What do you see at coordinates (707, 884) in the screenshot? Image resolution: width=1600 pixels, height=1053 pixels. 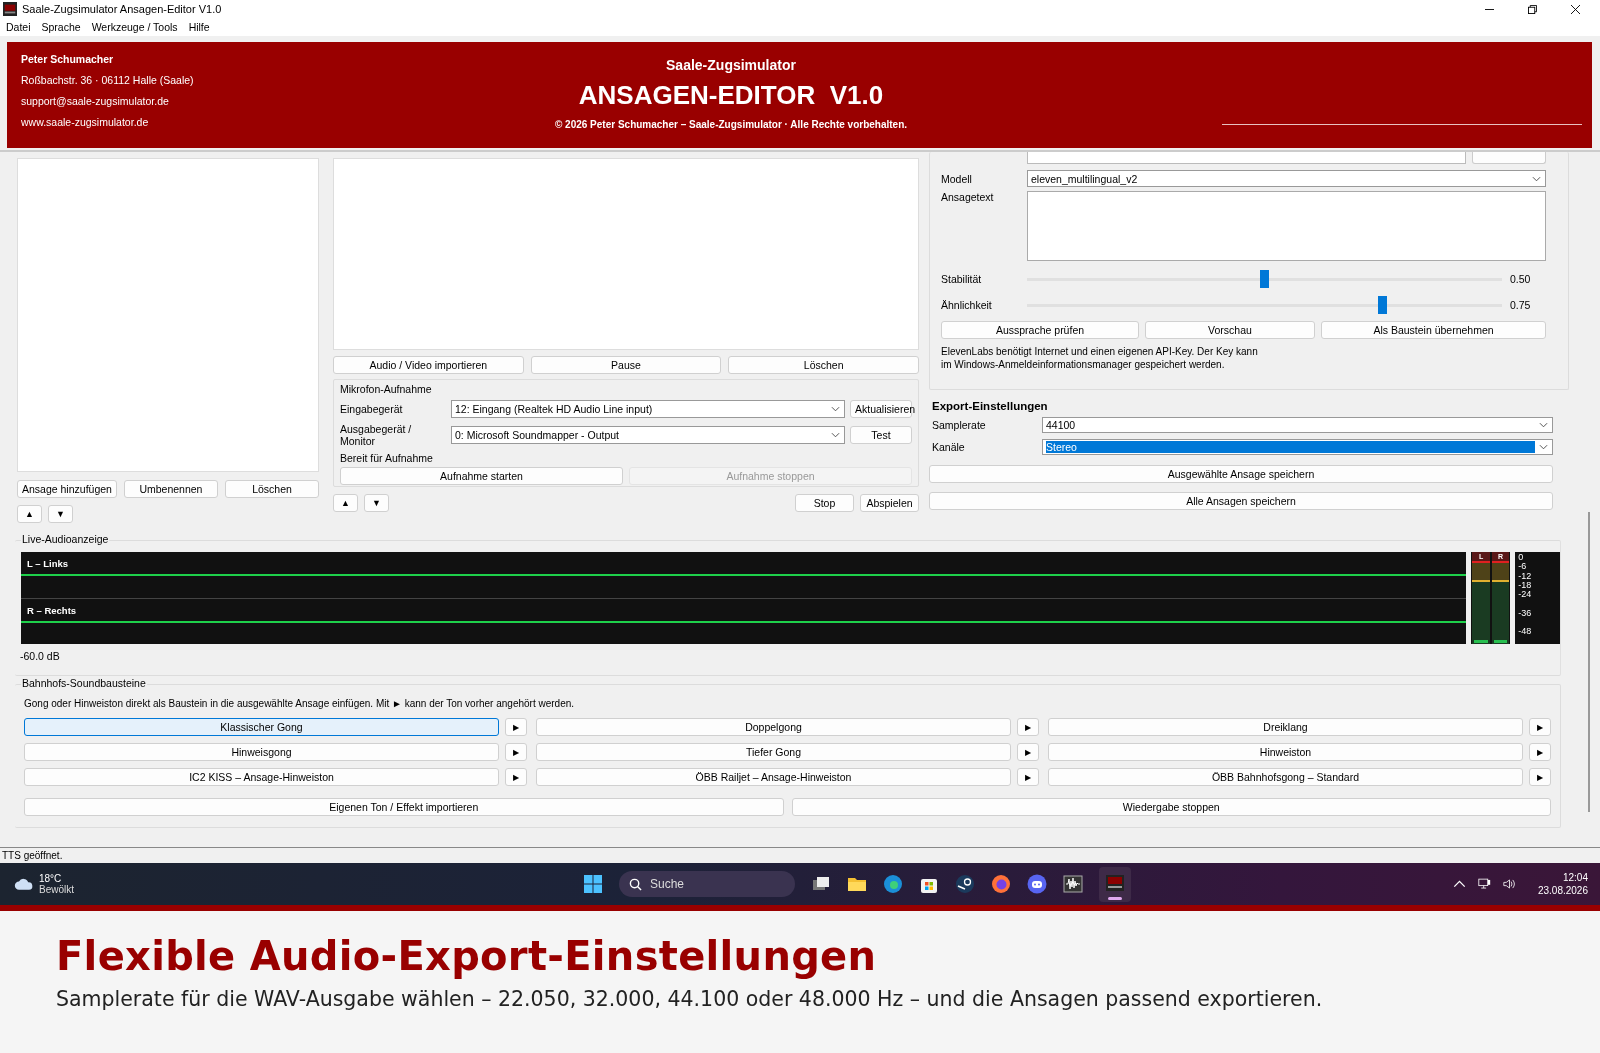 I see `search-field: Suche` at bounding box center [707, 884].